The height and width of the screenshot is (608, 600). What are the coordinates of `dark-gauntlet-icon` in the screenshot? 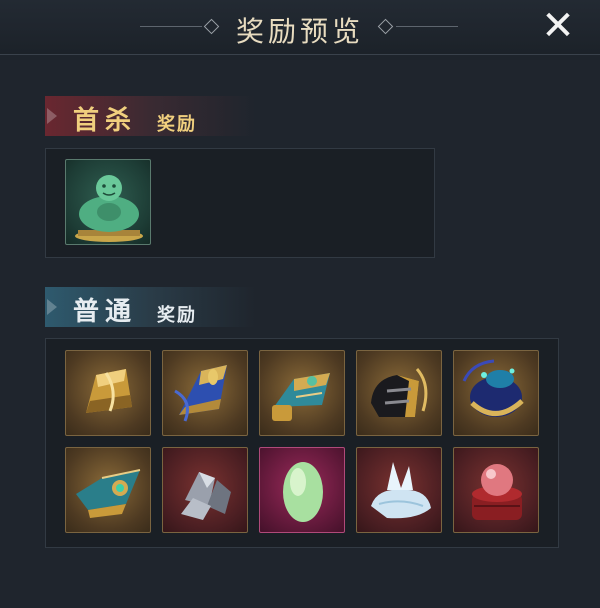 It's located at (399, 392).